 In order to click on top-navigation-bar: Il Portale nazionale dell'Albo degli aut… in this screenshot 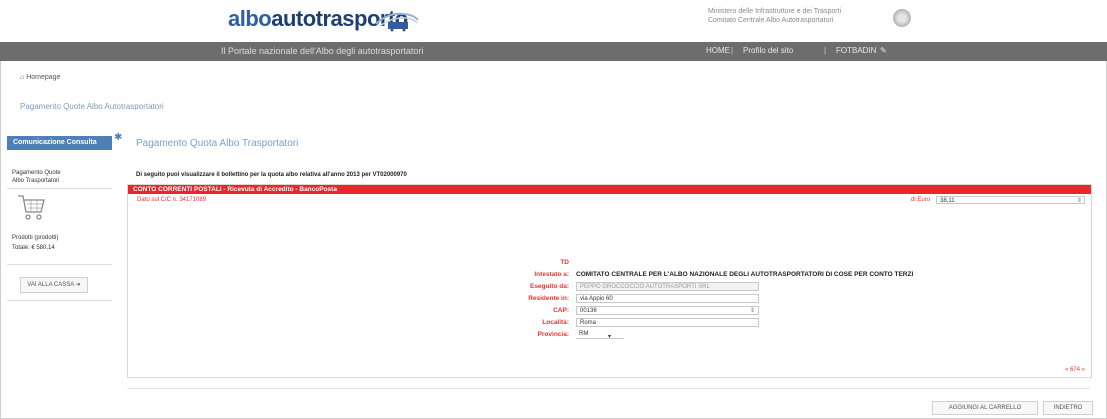, I will do `click(553, 51)`.